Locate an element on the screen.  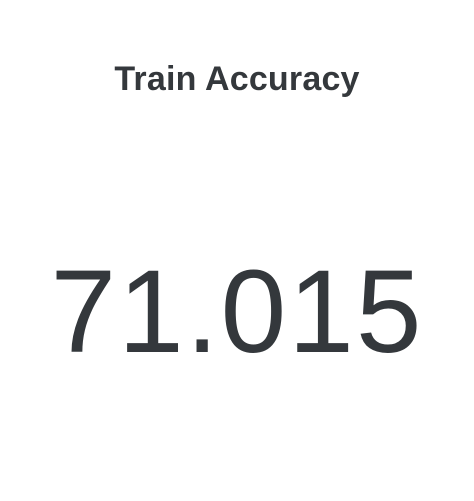
stat-title: Train Accuracy is located at coordinates (237, 79).